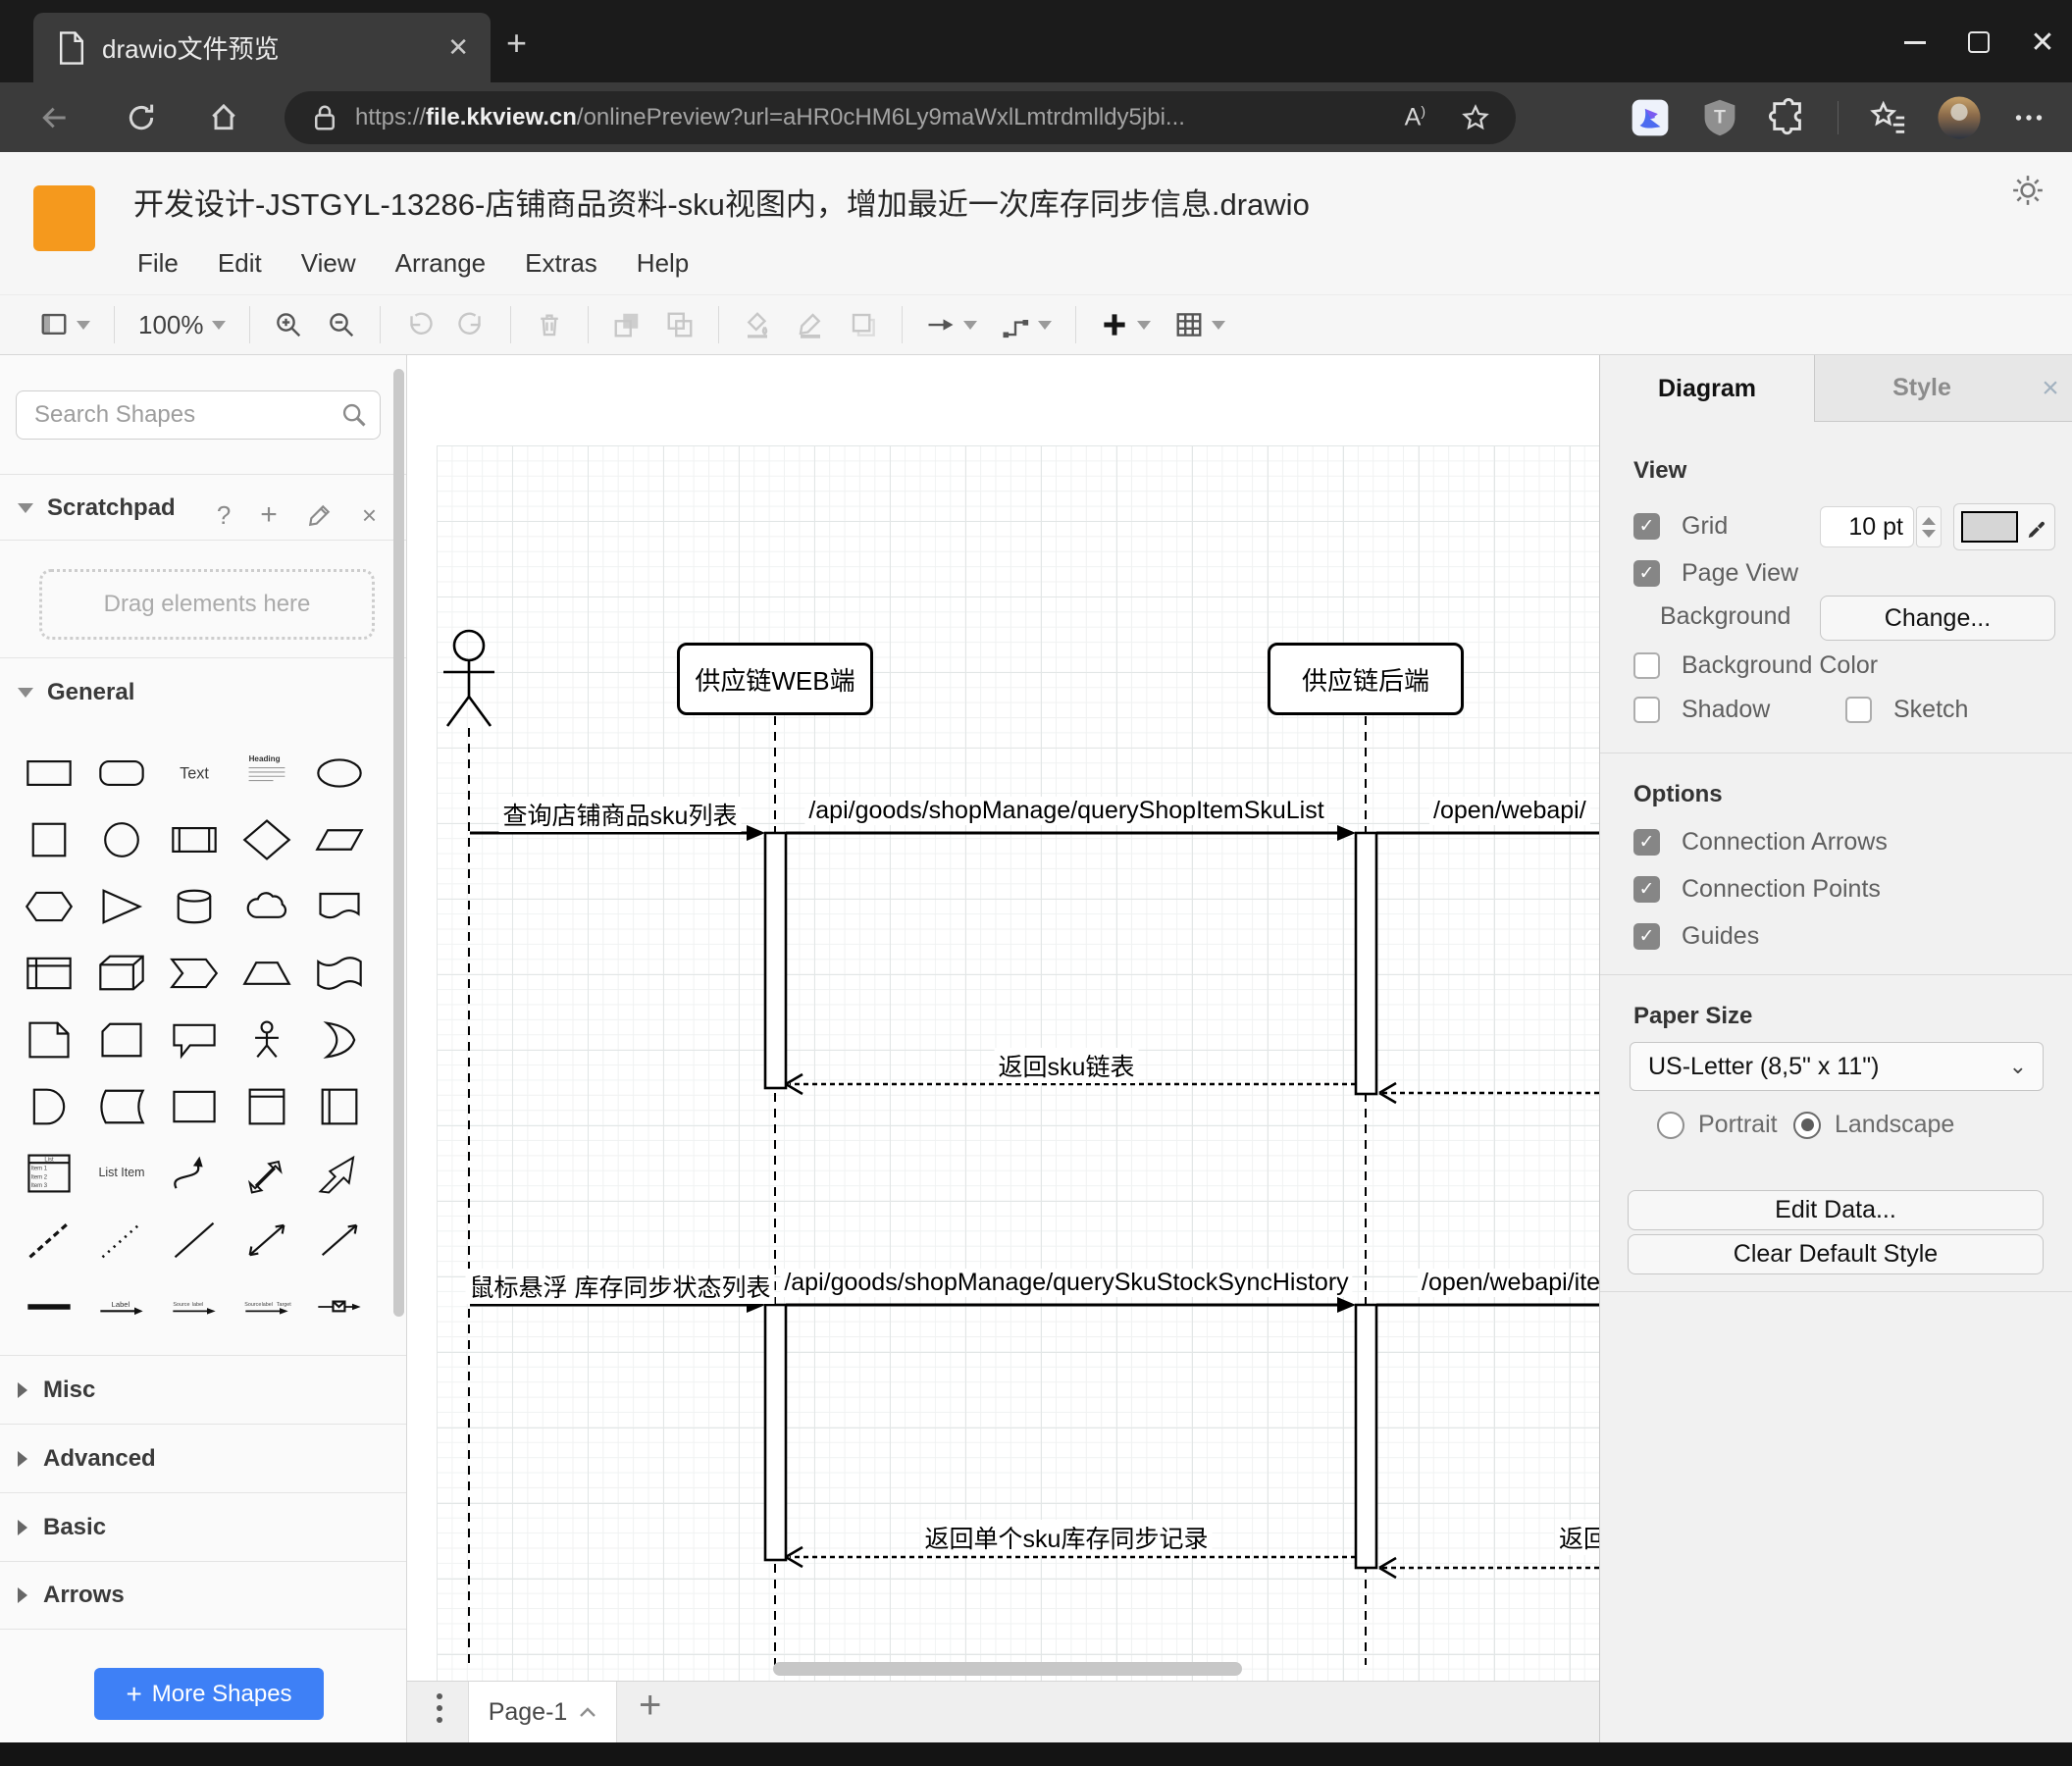 The width and height of the screenshot is (2072, 1766). I want to click on profile-avatar, so click(1959, 117).